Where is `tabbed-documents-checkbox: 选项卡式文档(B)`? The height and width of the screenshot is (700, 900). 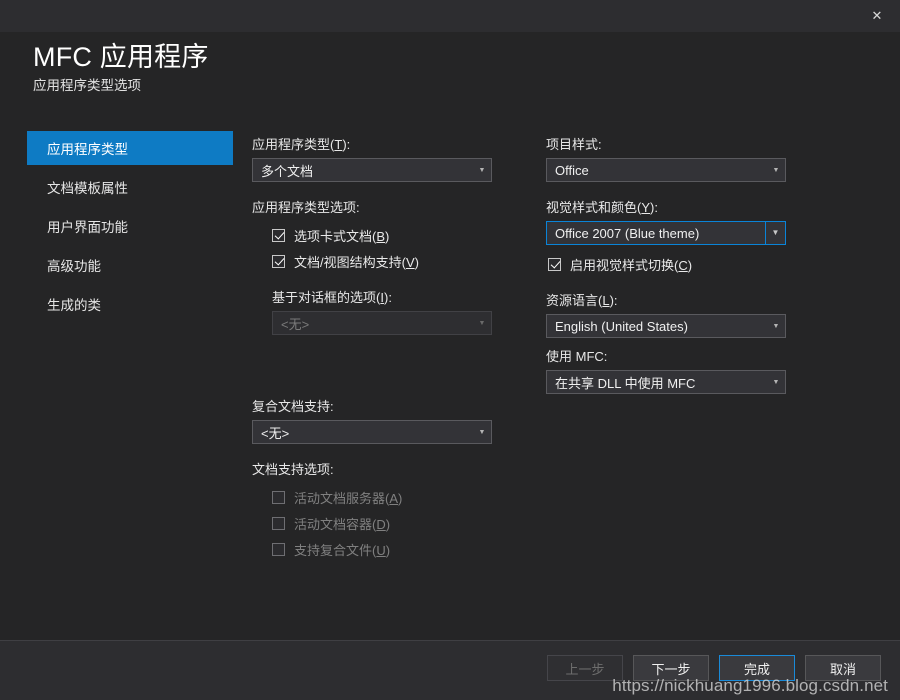
tabbed-documents-checkbox: 选项卡式文档(B) is located at coordinates (382, 235).